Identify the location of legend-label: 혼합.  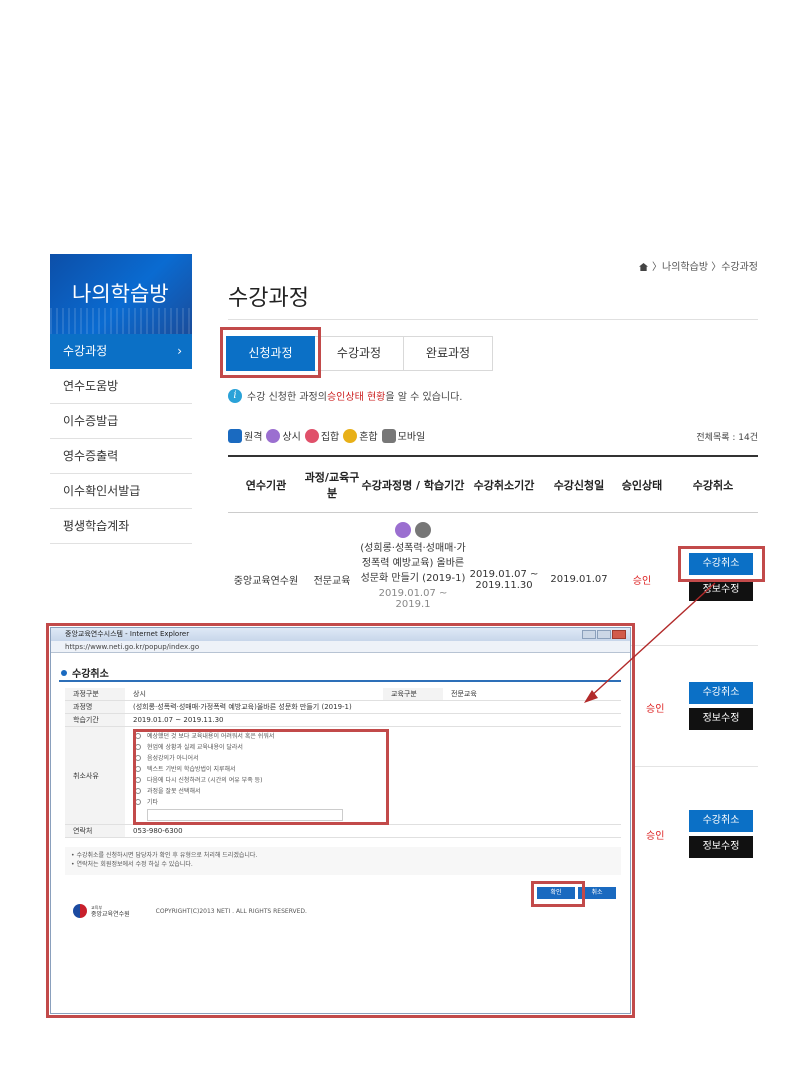
(368, 437).